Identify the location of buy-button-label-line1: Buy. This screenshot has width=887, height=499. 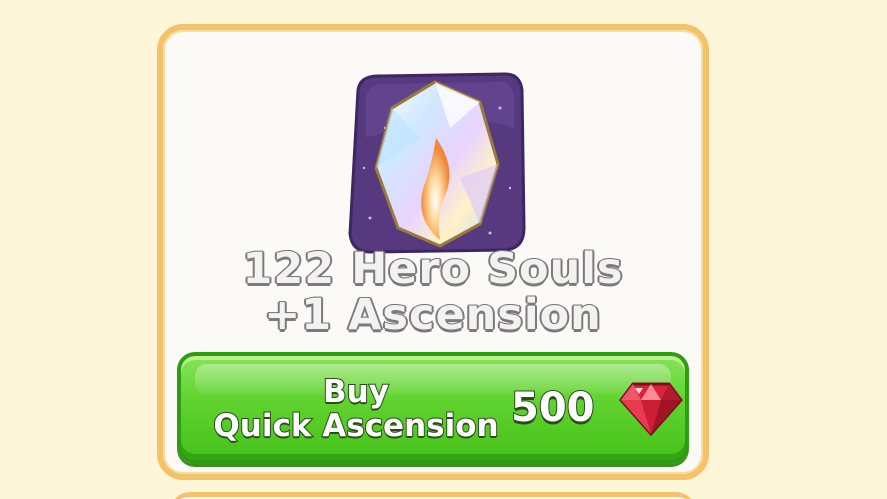
(356, 392).